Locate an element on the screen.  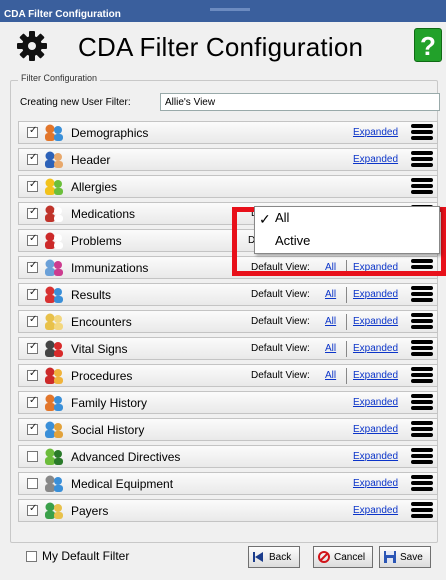
filter-row: ✓ Family History Expanded is located at coordinates (228, 402).